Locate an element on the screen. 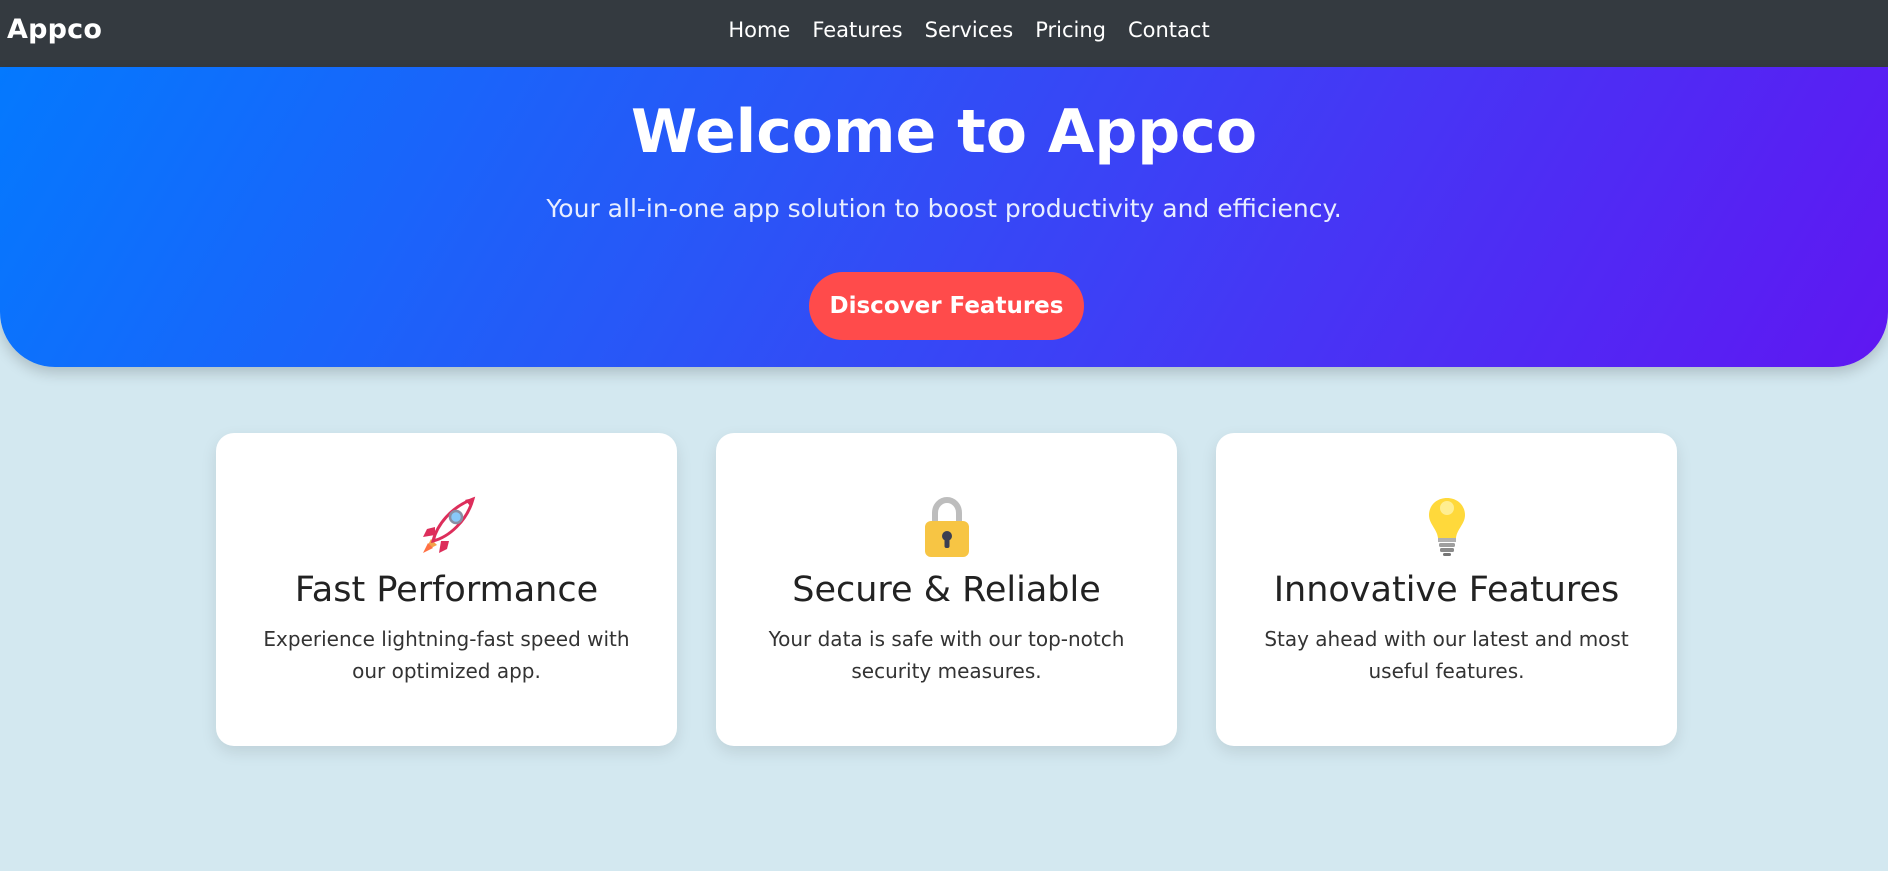 Image resolution: width=1888 pixels, height=871 pixels. nav-link-features: Features is located at coordinates (857, 30).